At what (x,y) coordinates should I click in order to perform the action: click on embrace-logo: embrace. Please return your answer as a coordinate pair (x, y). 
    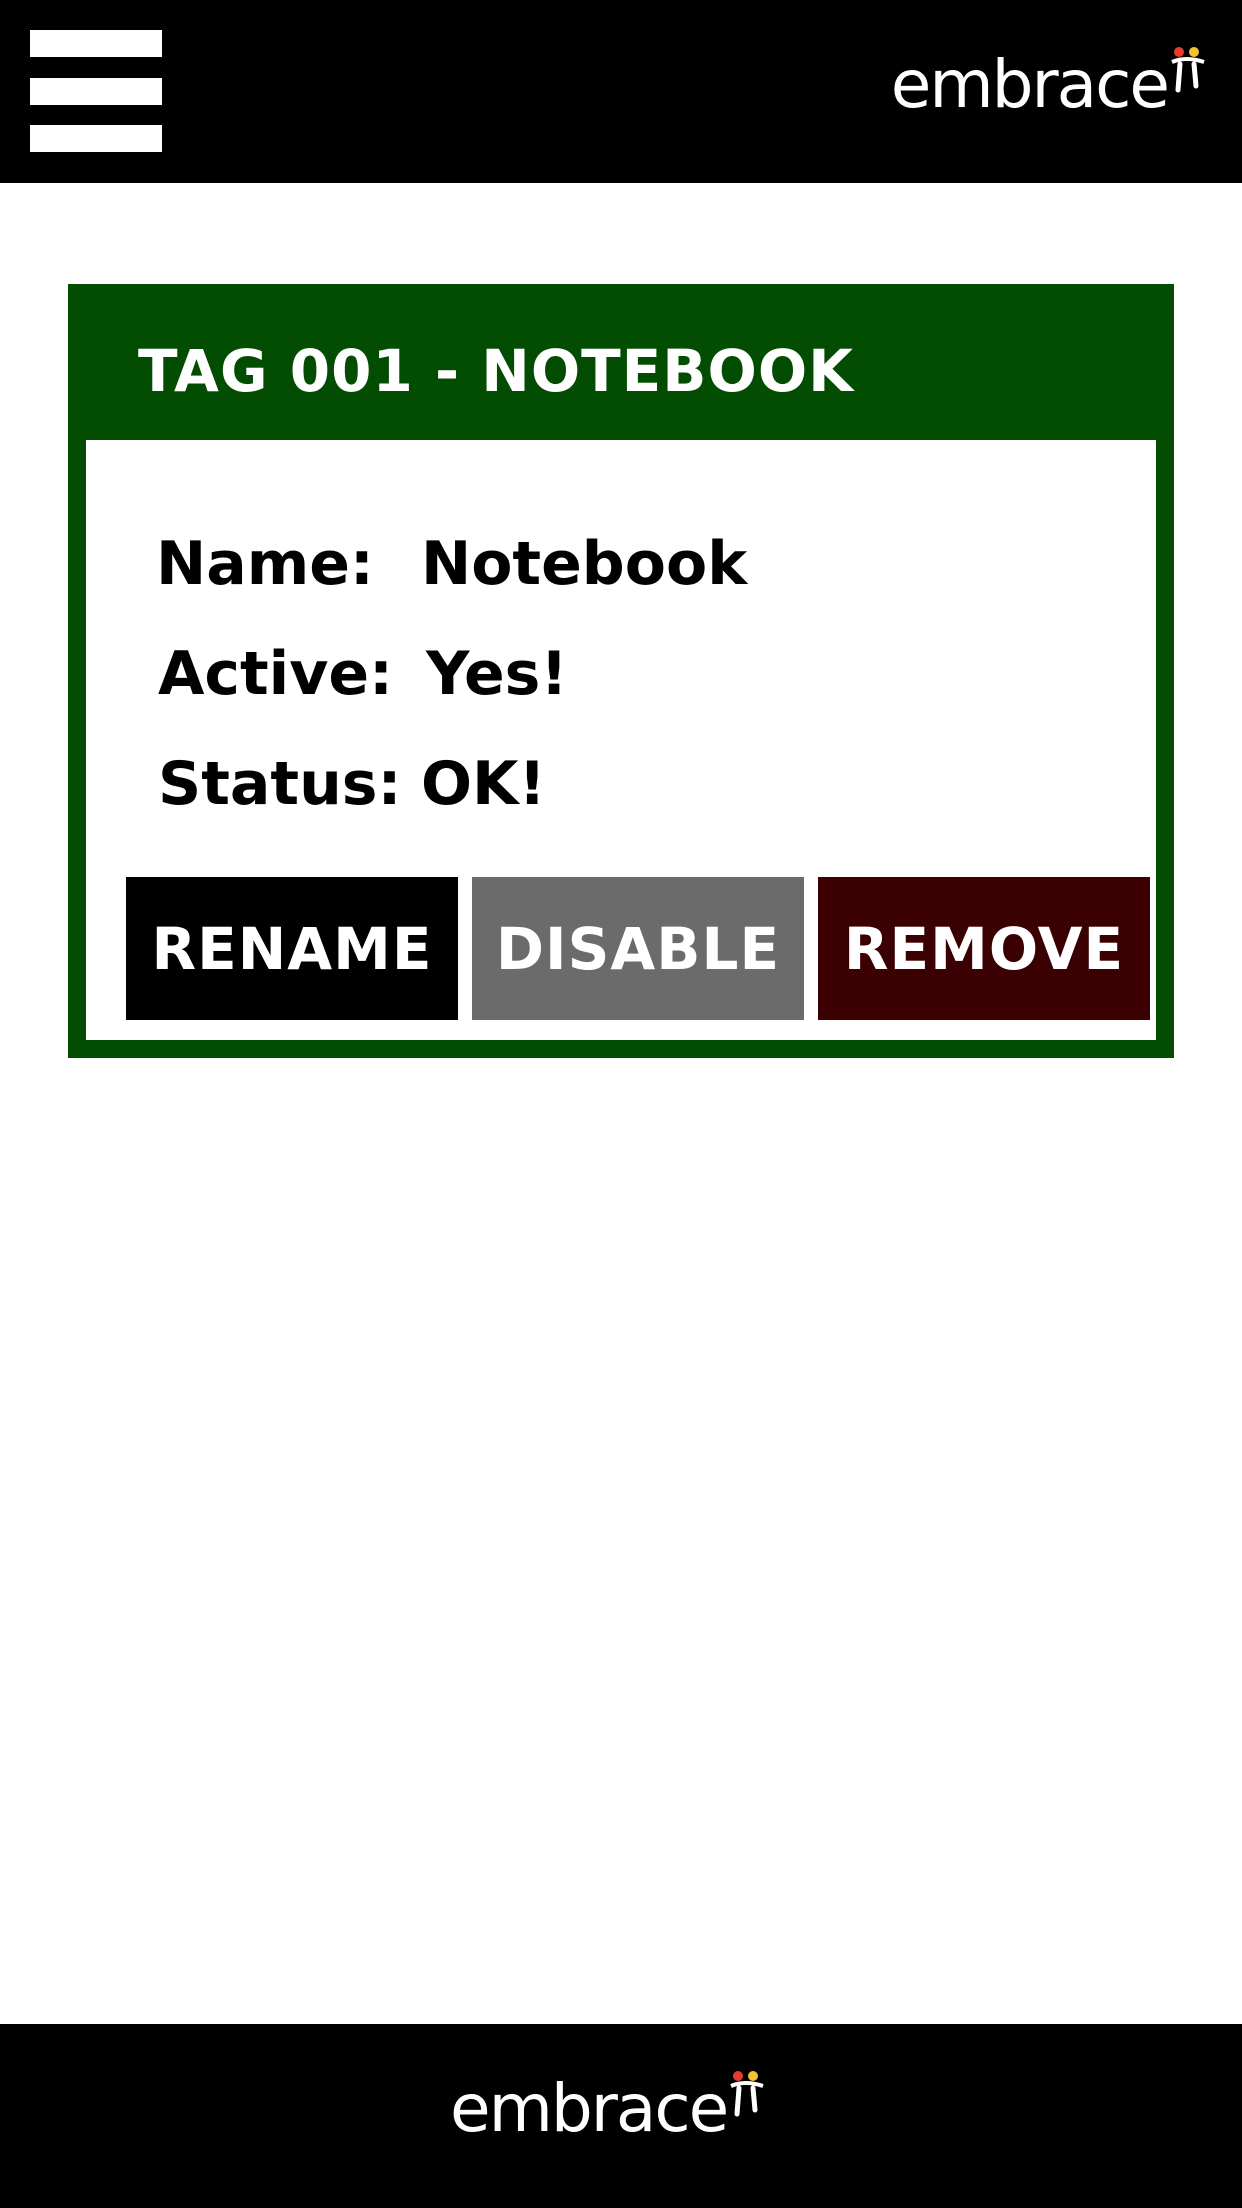
    Looking at the image, I should click on (1048, 84).